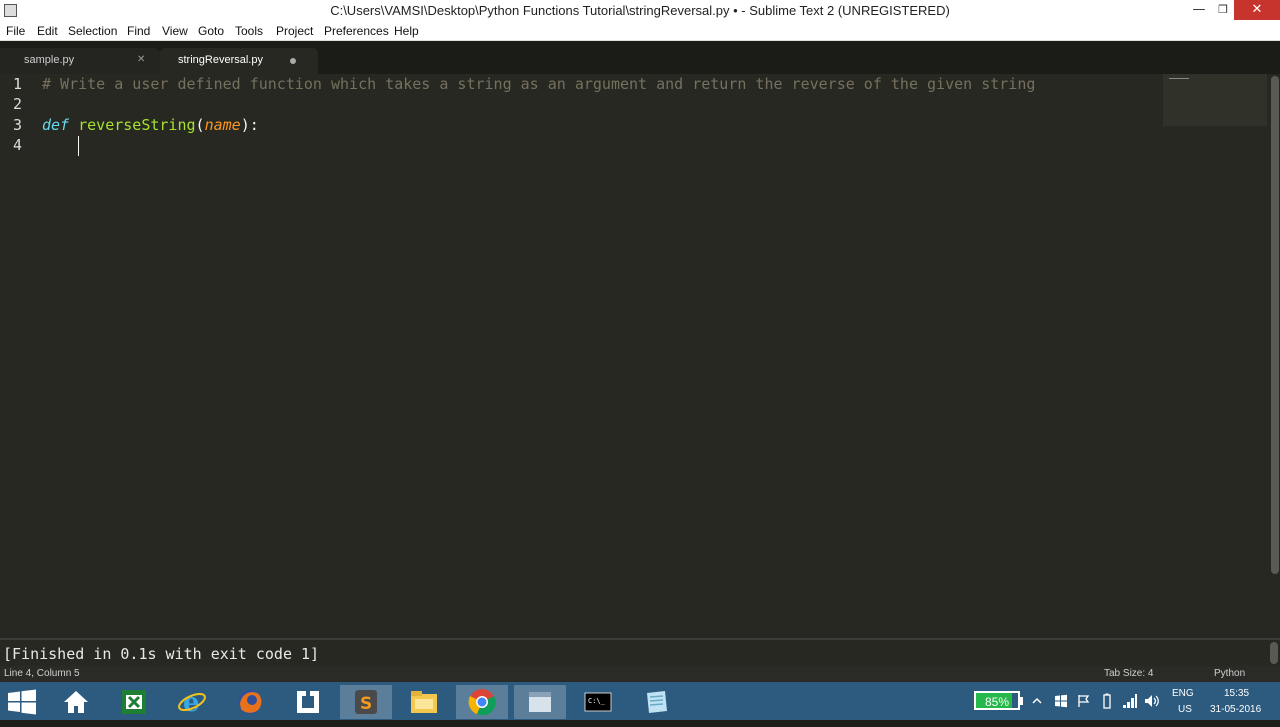 The width and height of the screenshot is (1280, 727). Describe the element at coordinates (1084, 701) in the screenshot. I see `flag-icon` at that location.